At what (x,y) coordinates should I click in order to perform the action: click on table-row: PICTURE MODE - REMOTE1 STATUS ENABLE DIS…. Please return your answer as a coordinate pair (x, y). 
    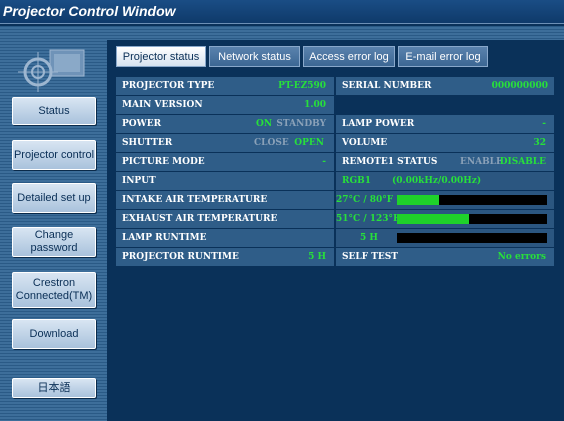
    Looking at the image, I should click on (335, 162).